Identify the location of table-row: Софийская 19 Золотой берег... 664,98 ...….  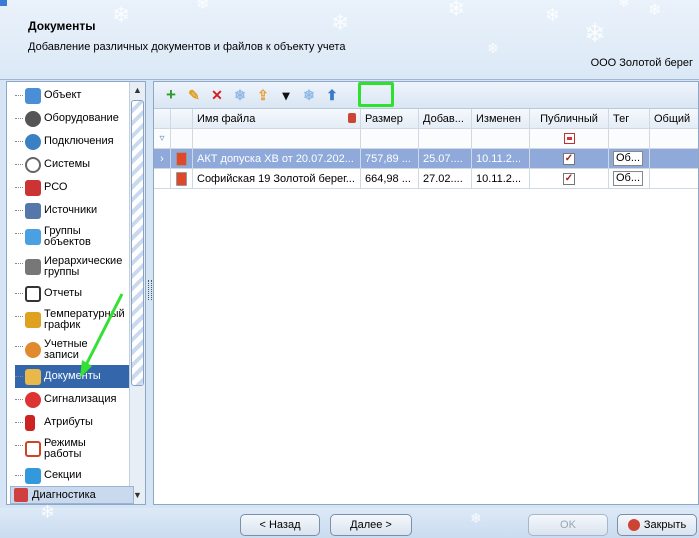
(426, 179).